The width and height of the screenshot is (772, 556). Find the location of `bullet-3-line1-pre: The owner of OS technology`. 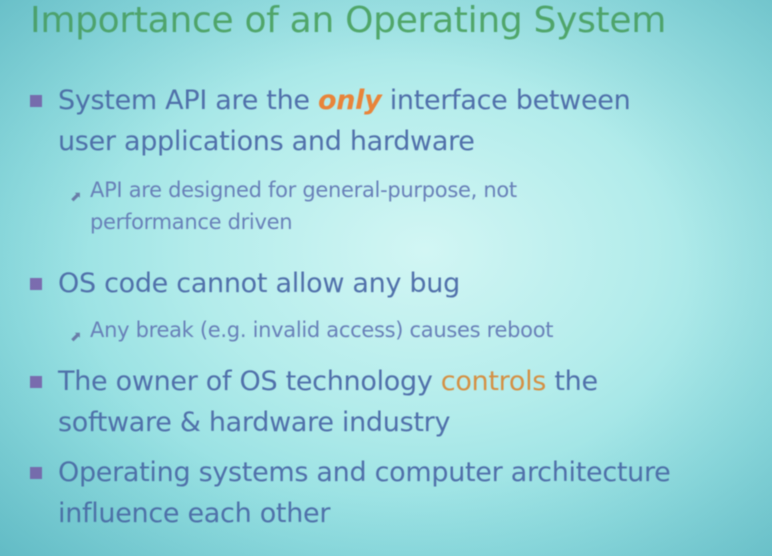

bullet-3-line1-pre: The owner of OS technology is located at coordinates (249, 381).